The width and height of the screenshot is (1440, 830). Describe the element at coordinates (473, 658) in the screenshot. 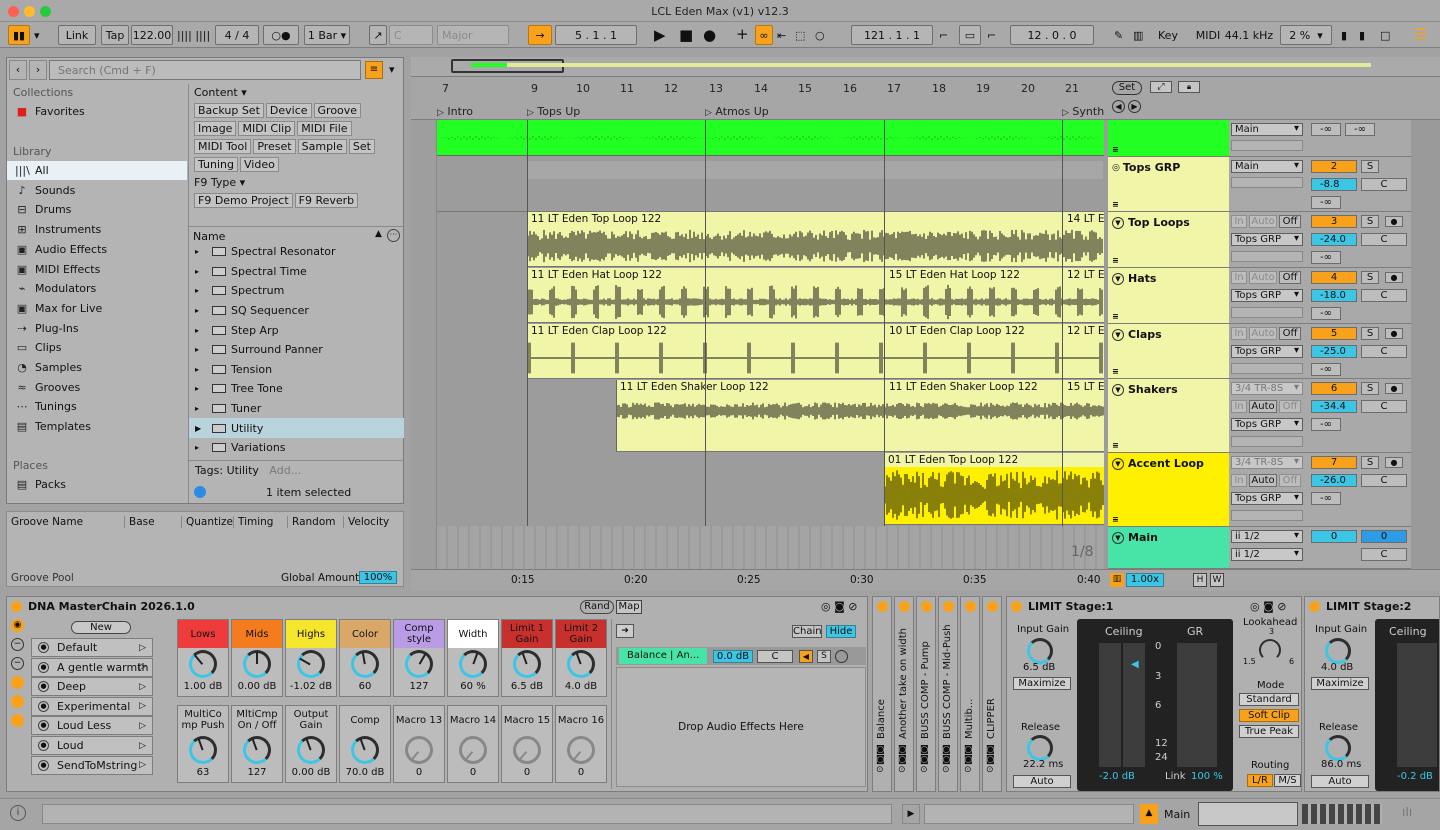

I see `macro-knob-top: Width 60 %` at that location.